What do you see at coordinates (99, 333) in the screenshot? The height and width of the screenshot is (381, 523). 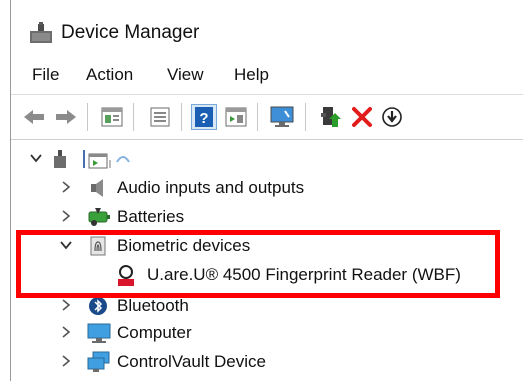 I see `monitor-icon` at bounding box center [99, 333].